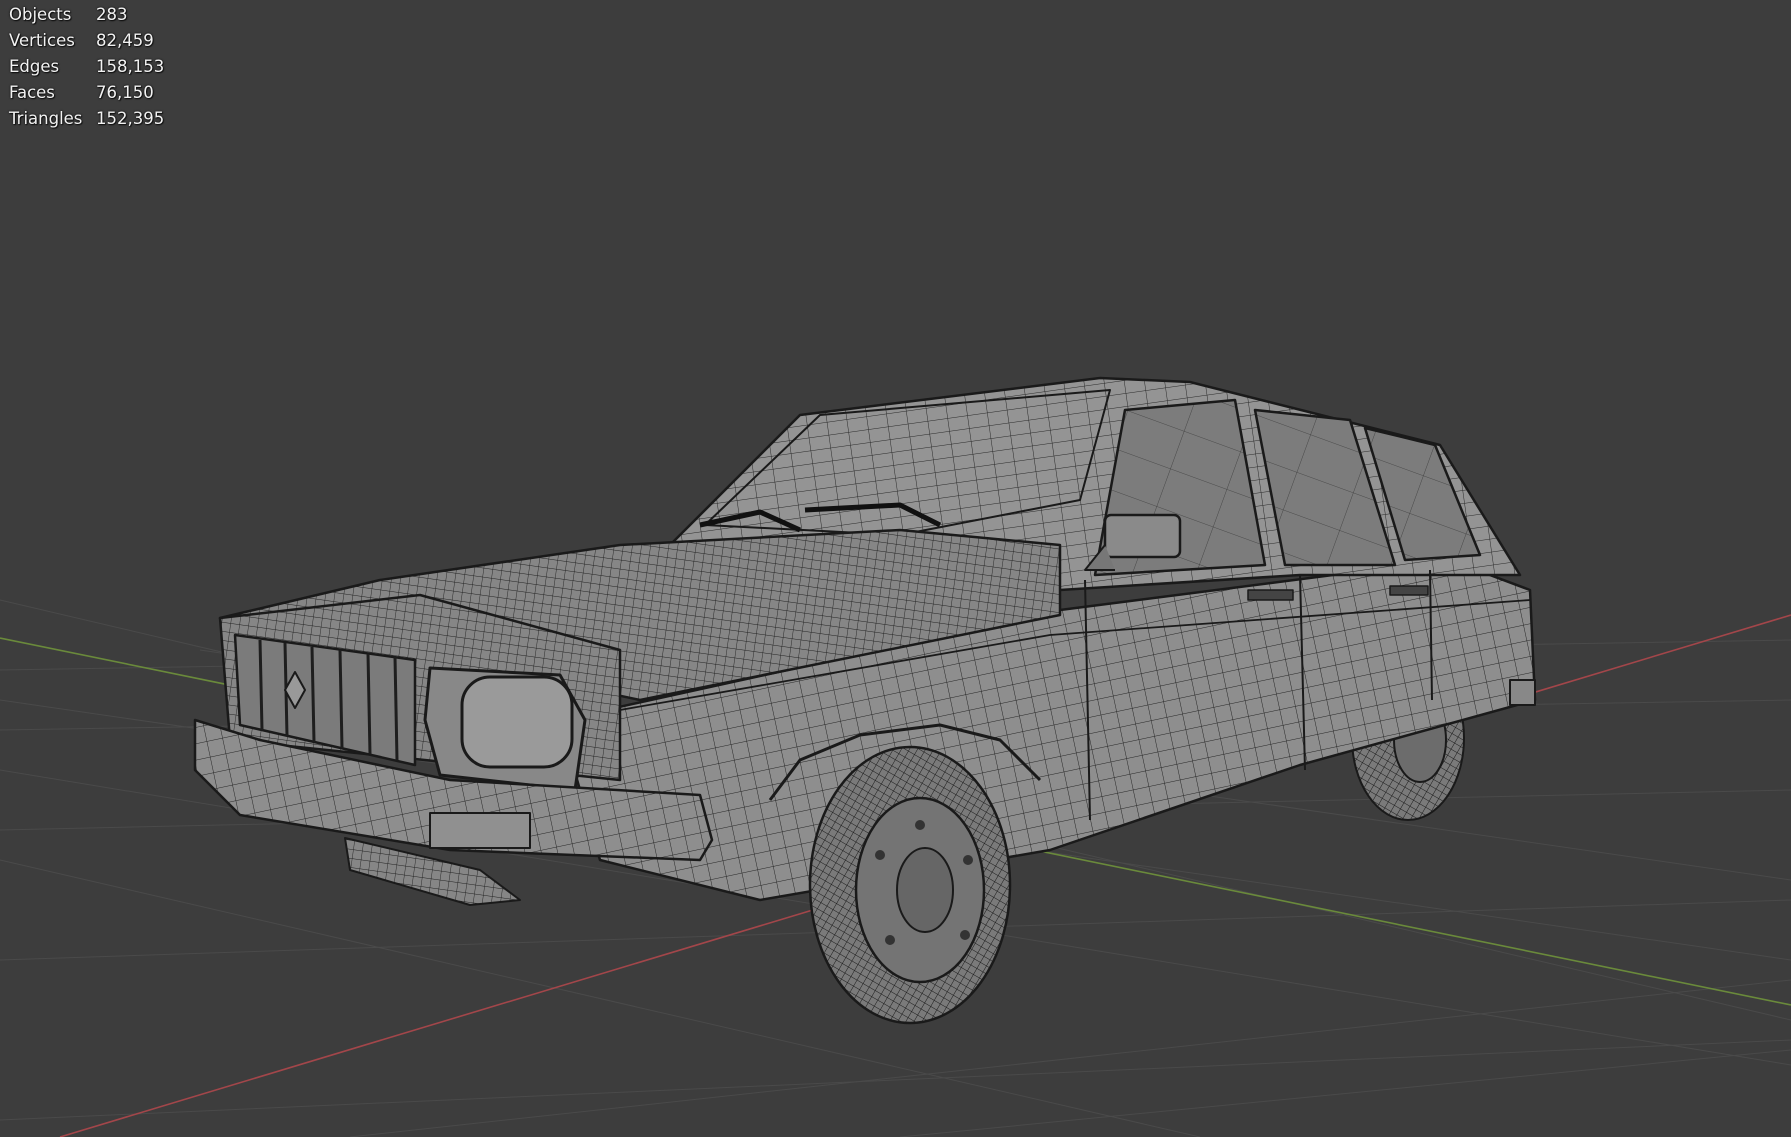  I want to click on rear-door-handle, so click(1409, 590).